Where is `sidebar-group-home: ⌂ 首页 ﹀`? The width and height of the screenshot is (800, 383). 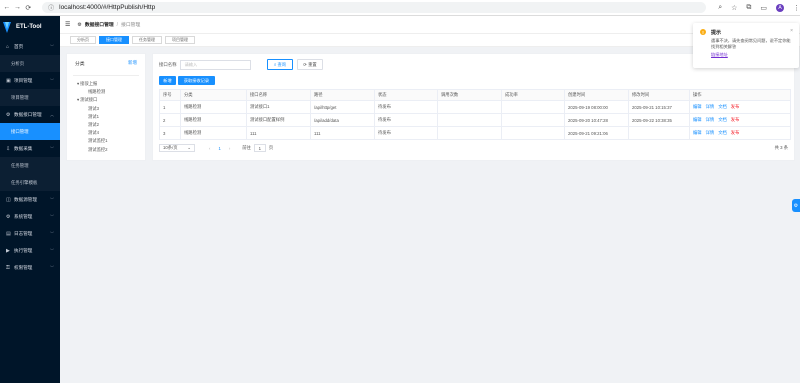 sidebar-group-home: ⌂ 首页 ﹀ is located at coordinates (30, 46).